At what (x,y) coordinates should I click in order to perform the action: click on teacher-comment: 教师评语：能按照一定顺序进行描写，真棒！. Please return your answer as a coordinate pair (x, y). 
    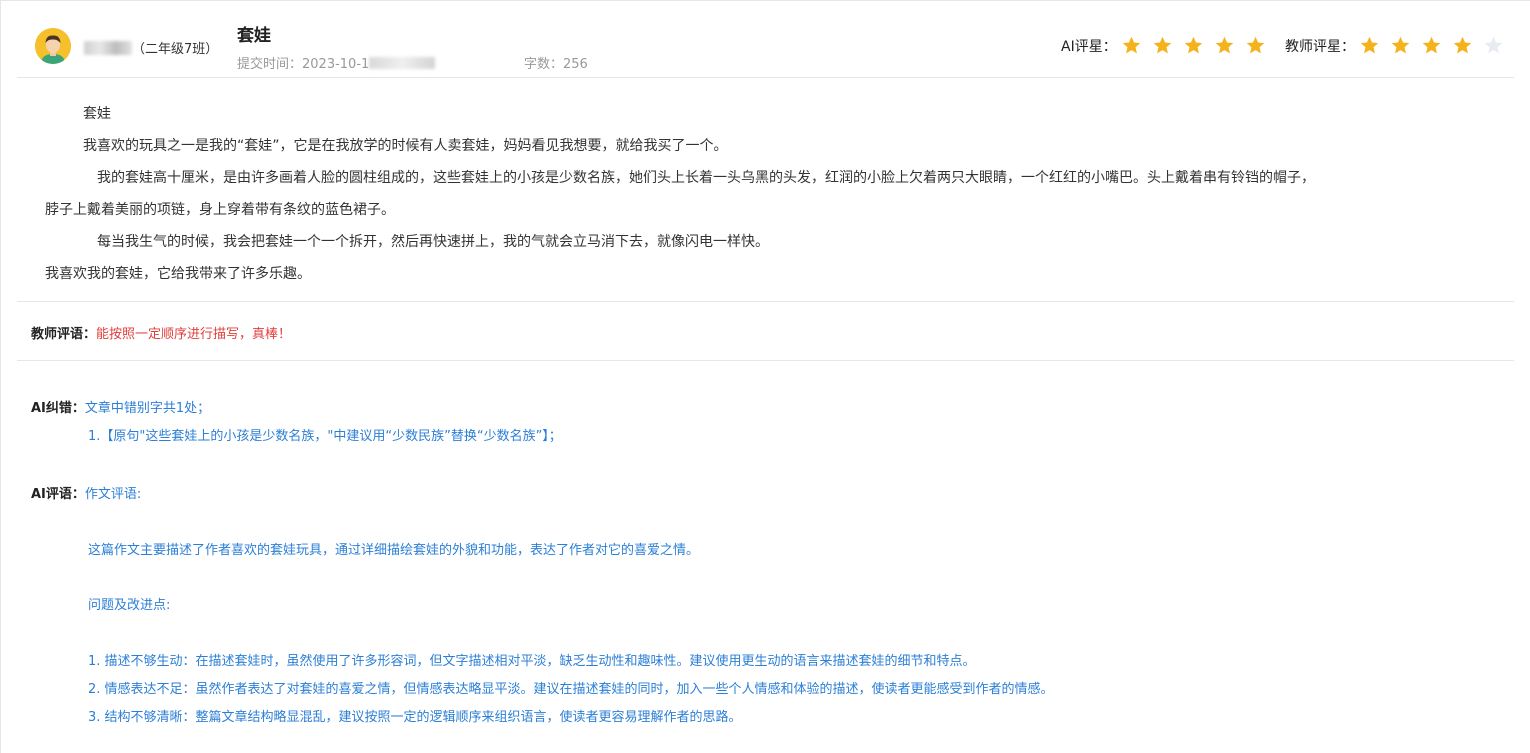
    Looking at the image, I should click on (161, 332).